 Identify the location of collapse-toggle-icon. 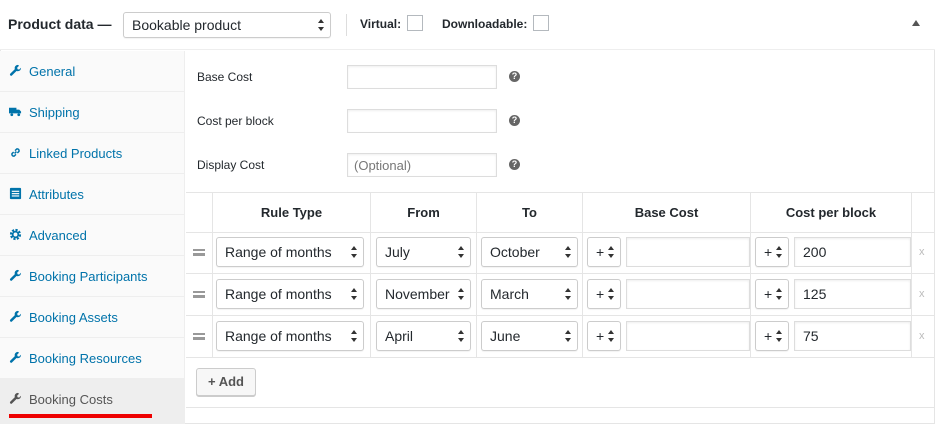
(916, 23).